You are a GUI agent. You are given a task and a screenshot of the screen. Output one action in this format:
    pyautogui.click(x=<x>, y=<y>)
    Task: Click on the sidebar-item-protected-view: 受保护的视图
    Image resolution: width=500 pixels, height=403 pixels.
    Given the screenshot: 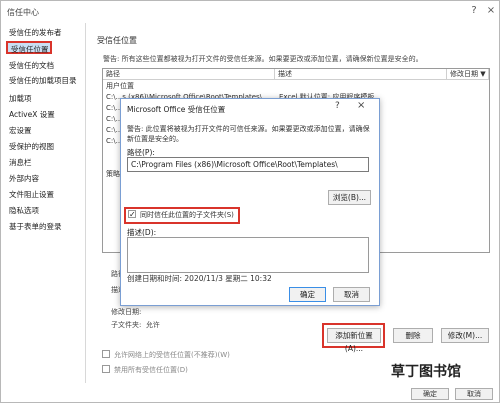 What is the action you would take?
    pyautogui.click(x=31, y=146)
    